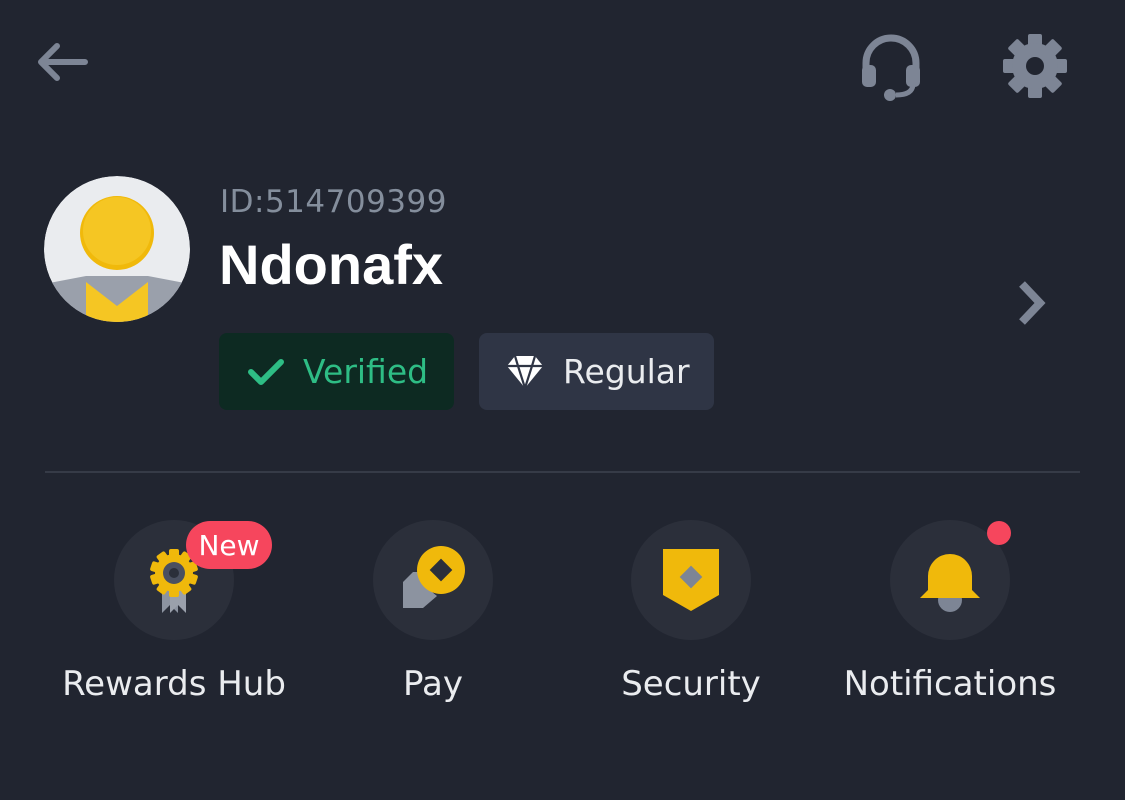 Image resolution: width=1125 pixels, height=800 pixels. Describe the element at coordinates (562, 472) in the screenshot. I see `divider` at that location.